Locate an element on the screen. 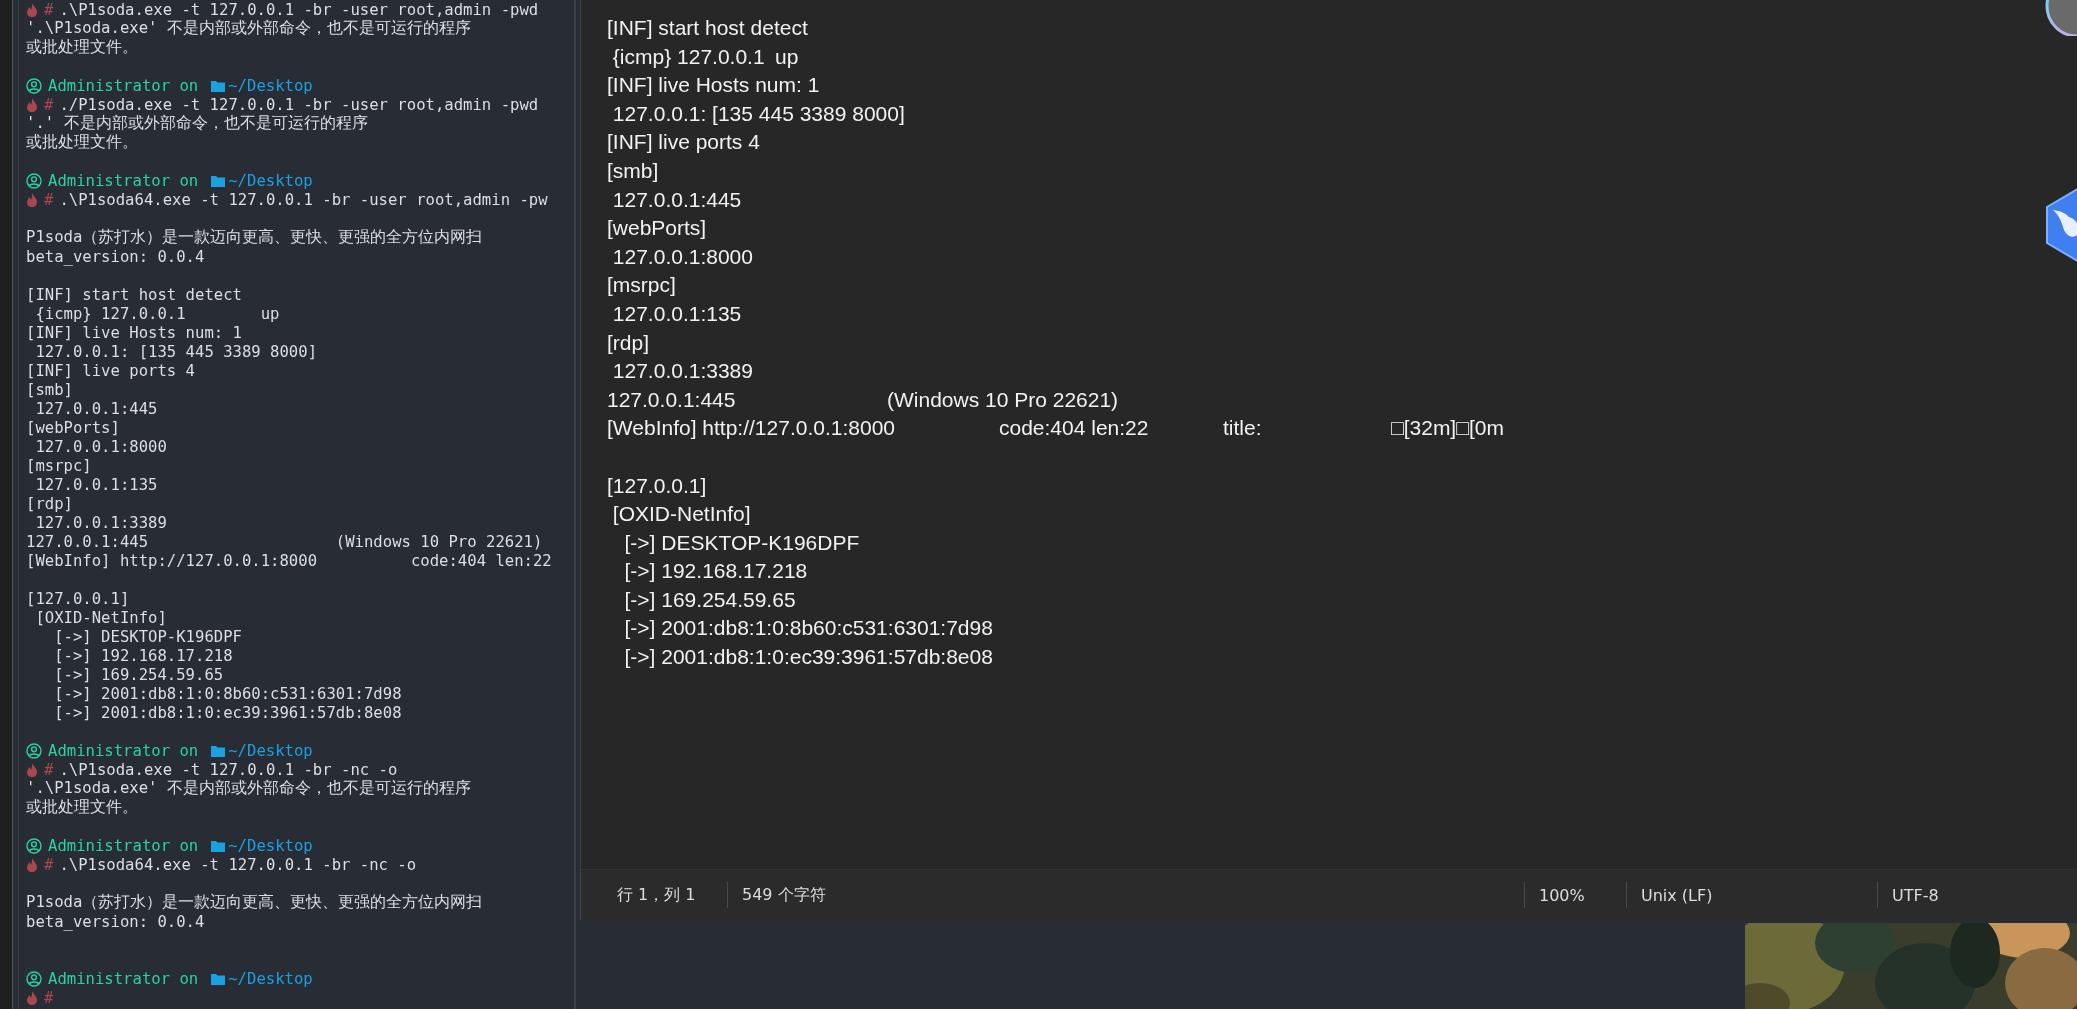  text-line: 127.0.0.1:445 is located at coordinates (676, 199).